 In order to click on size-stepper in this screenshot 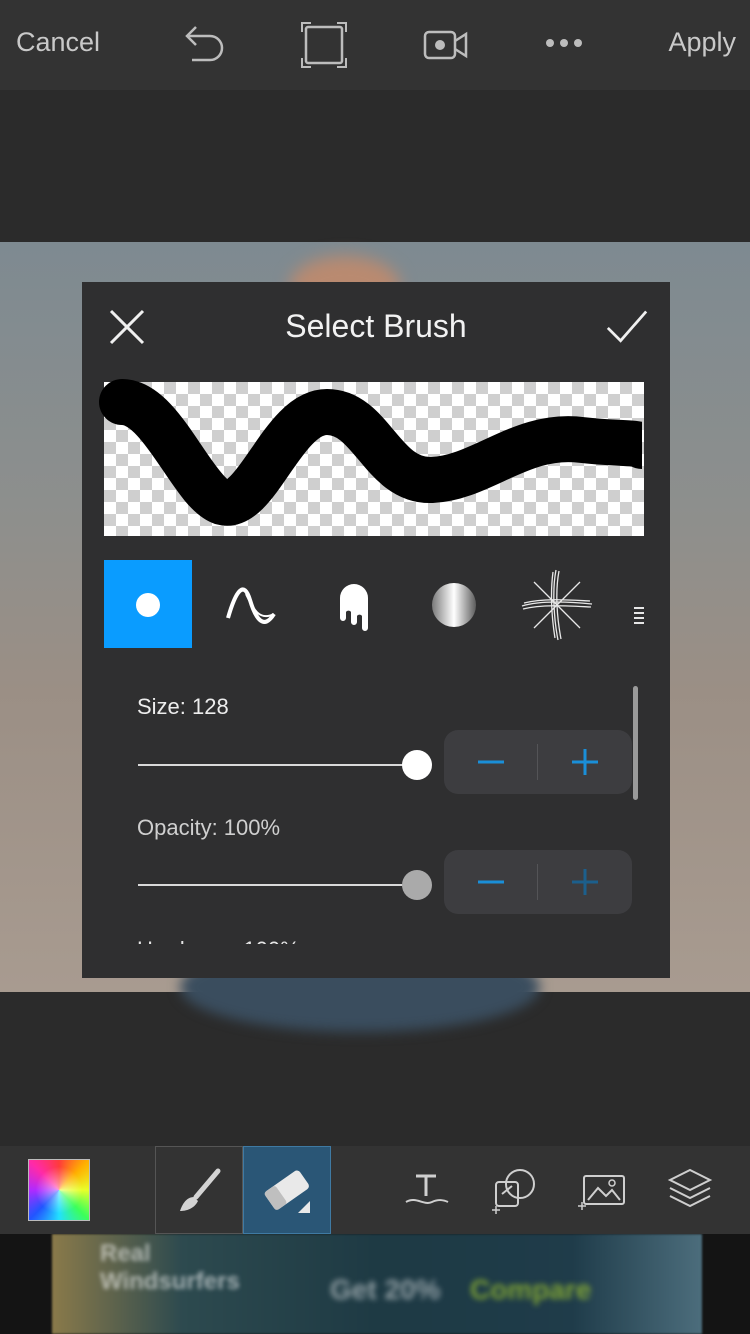, I will do `click(538, 762)`.